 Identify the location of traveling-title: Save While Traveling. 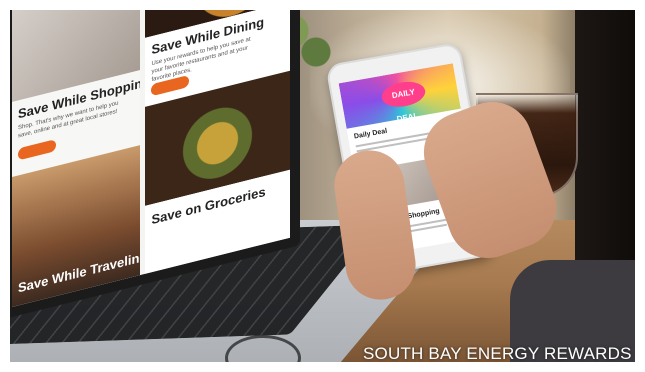
(79, 272).